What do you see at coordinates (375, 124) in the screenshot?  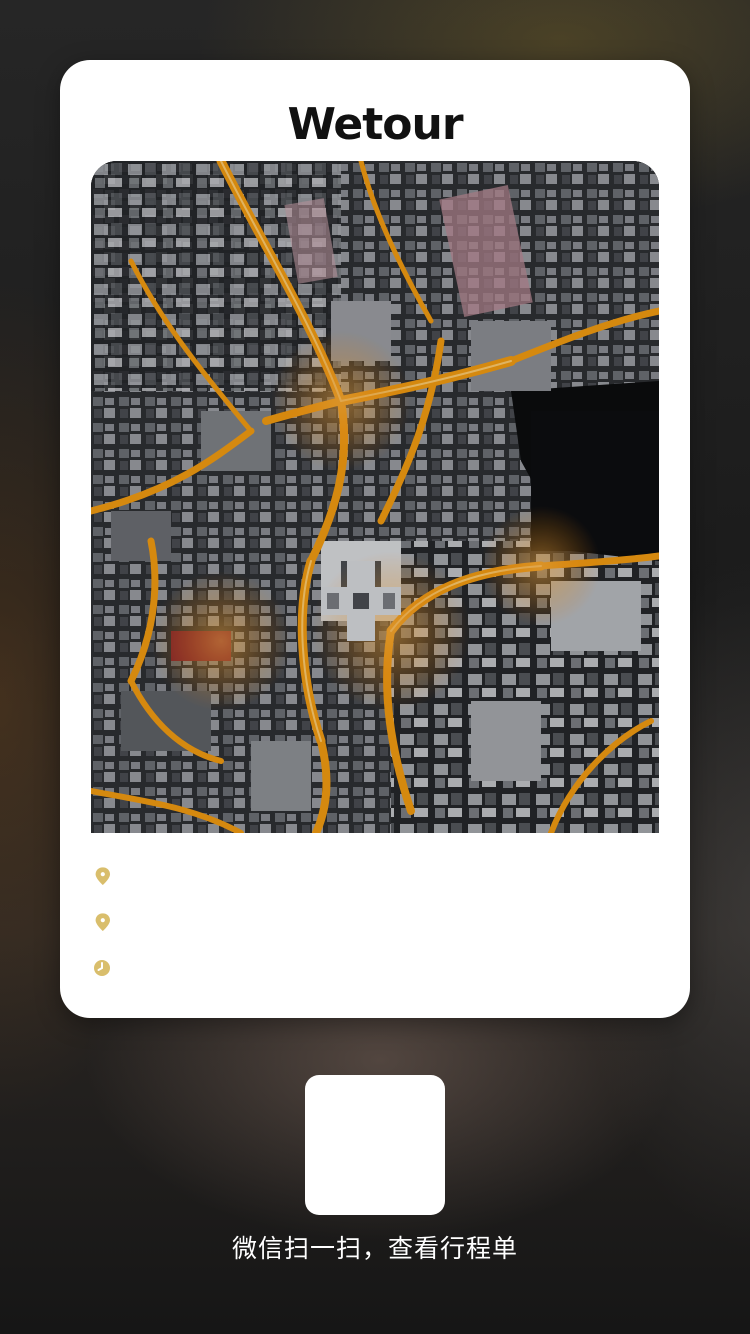 I see `brand-logo: Wetour` at bounding box center [375, 124].